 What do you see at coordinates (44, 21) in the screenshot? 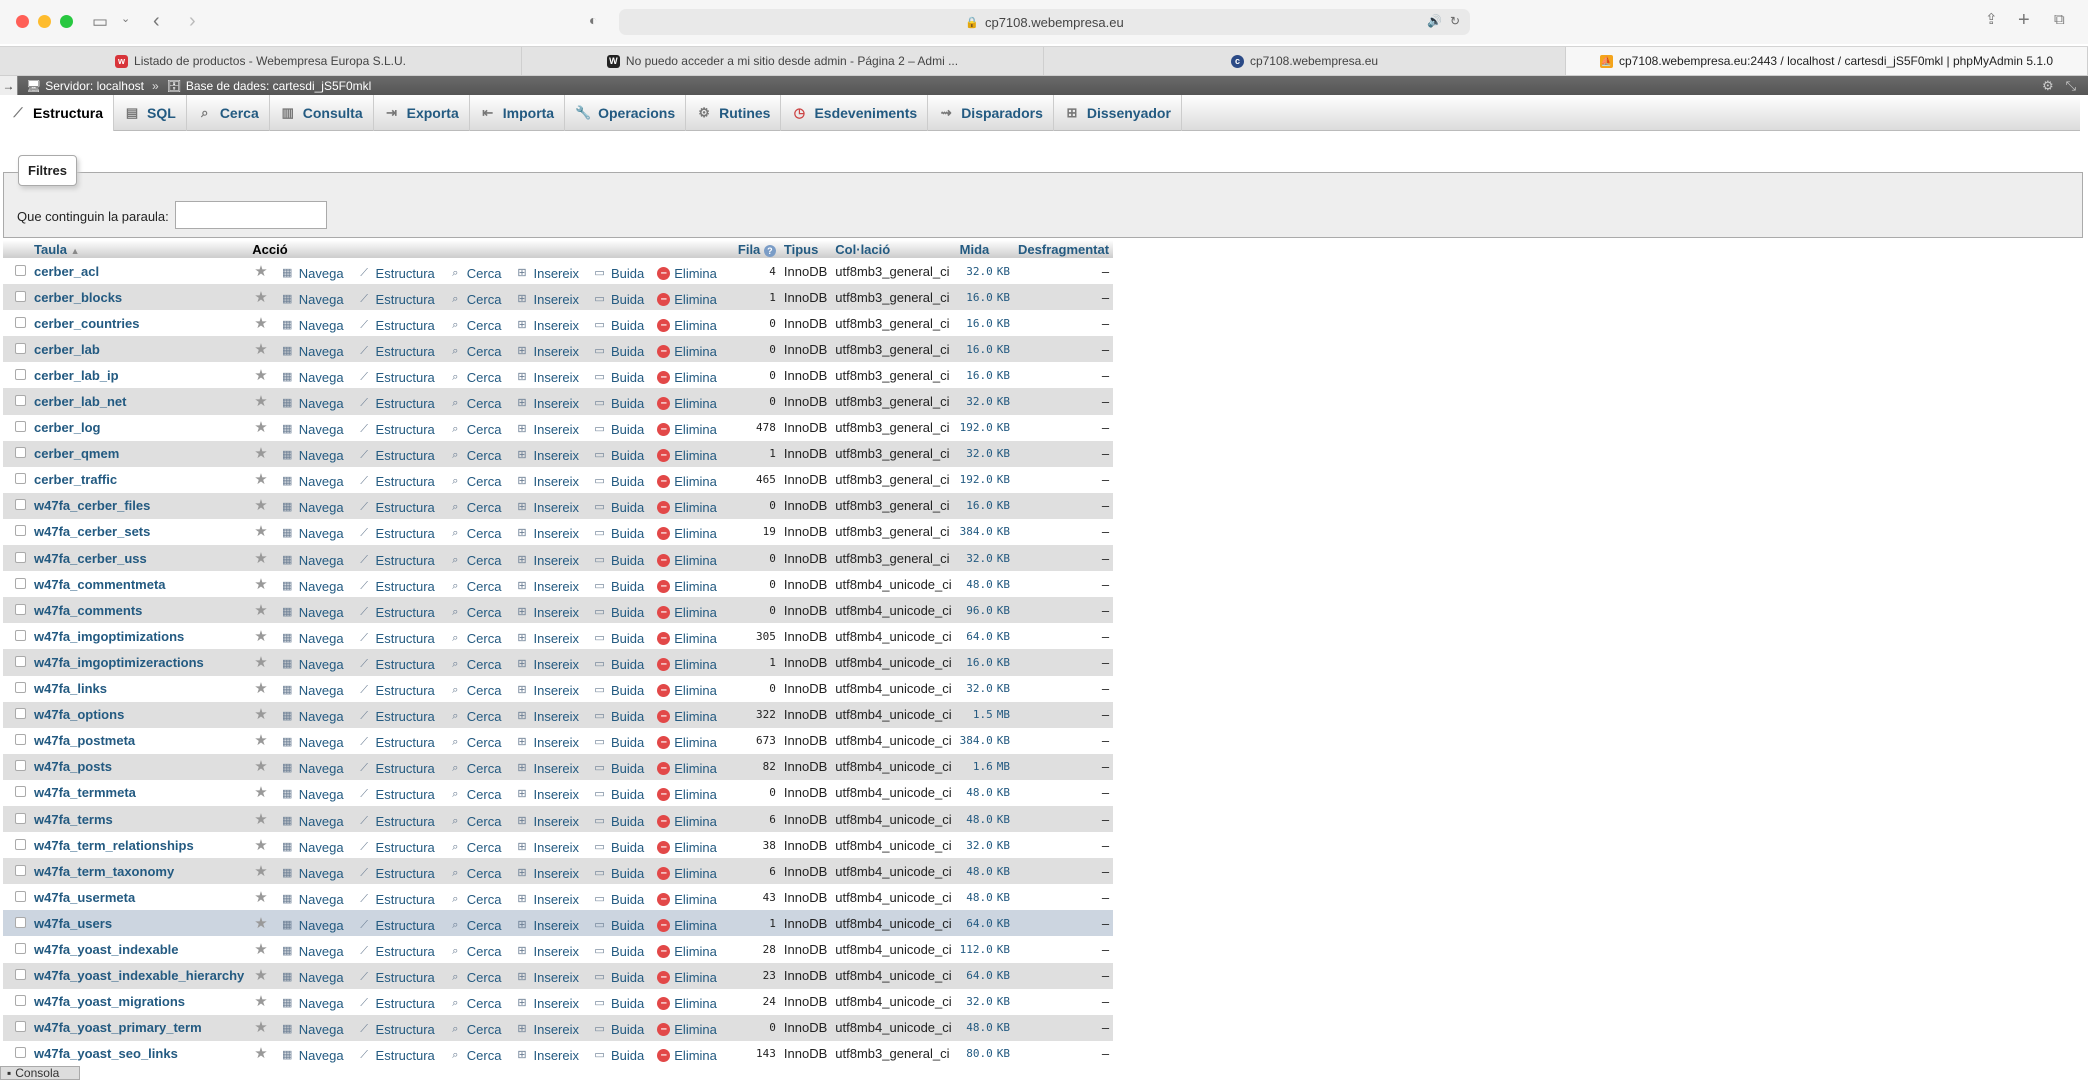
I see `minimize-window-button` at bounding box center [44, 21].